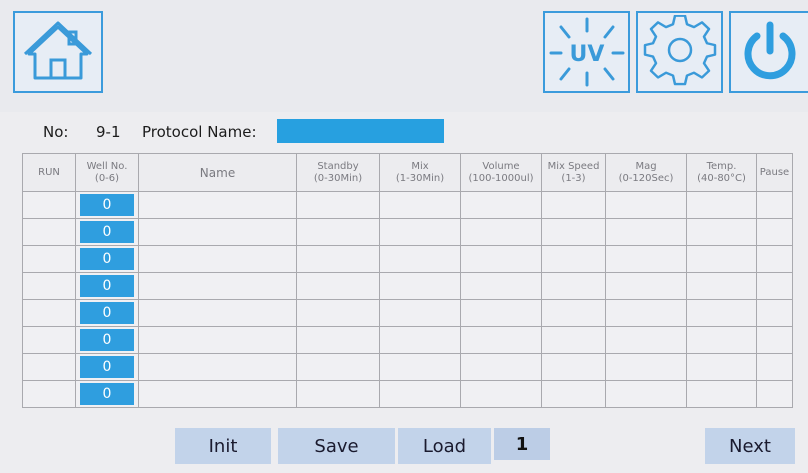 The width and height of the screenshot is (808, 473). I want to click on uv-lamp-button: UV, so click(586, 52).